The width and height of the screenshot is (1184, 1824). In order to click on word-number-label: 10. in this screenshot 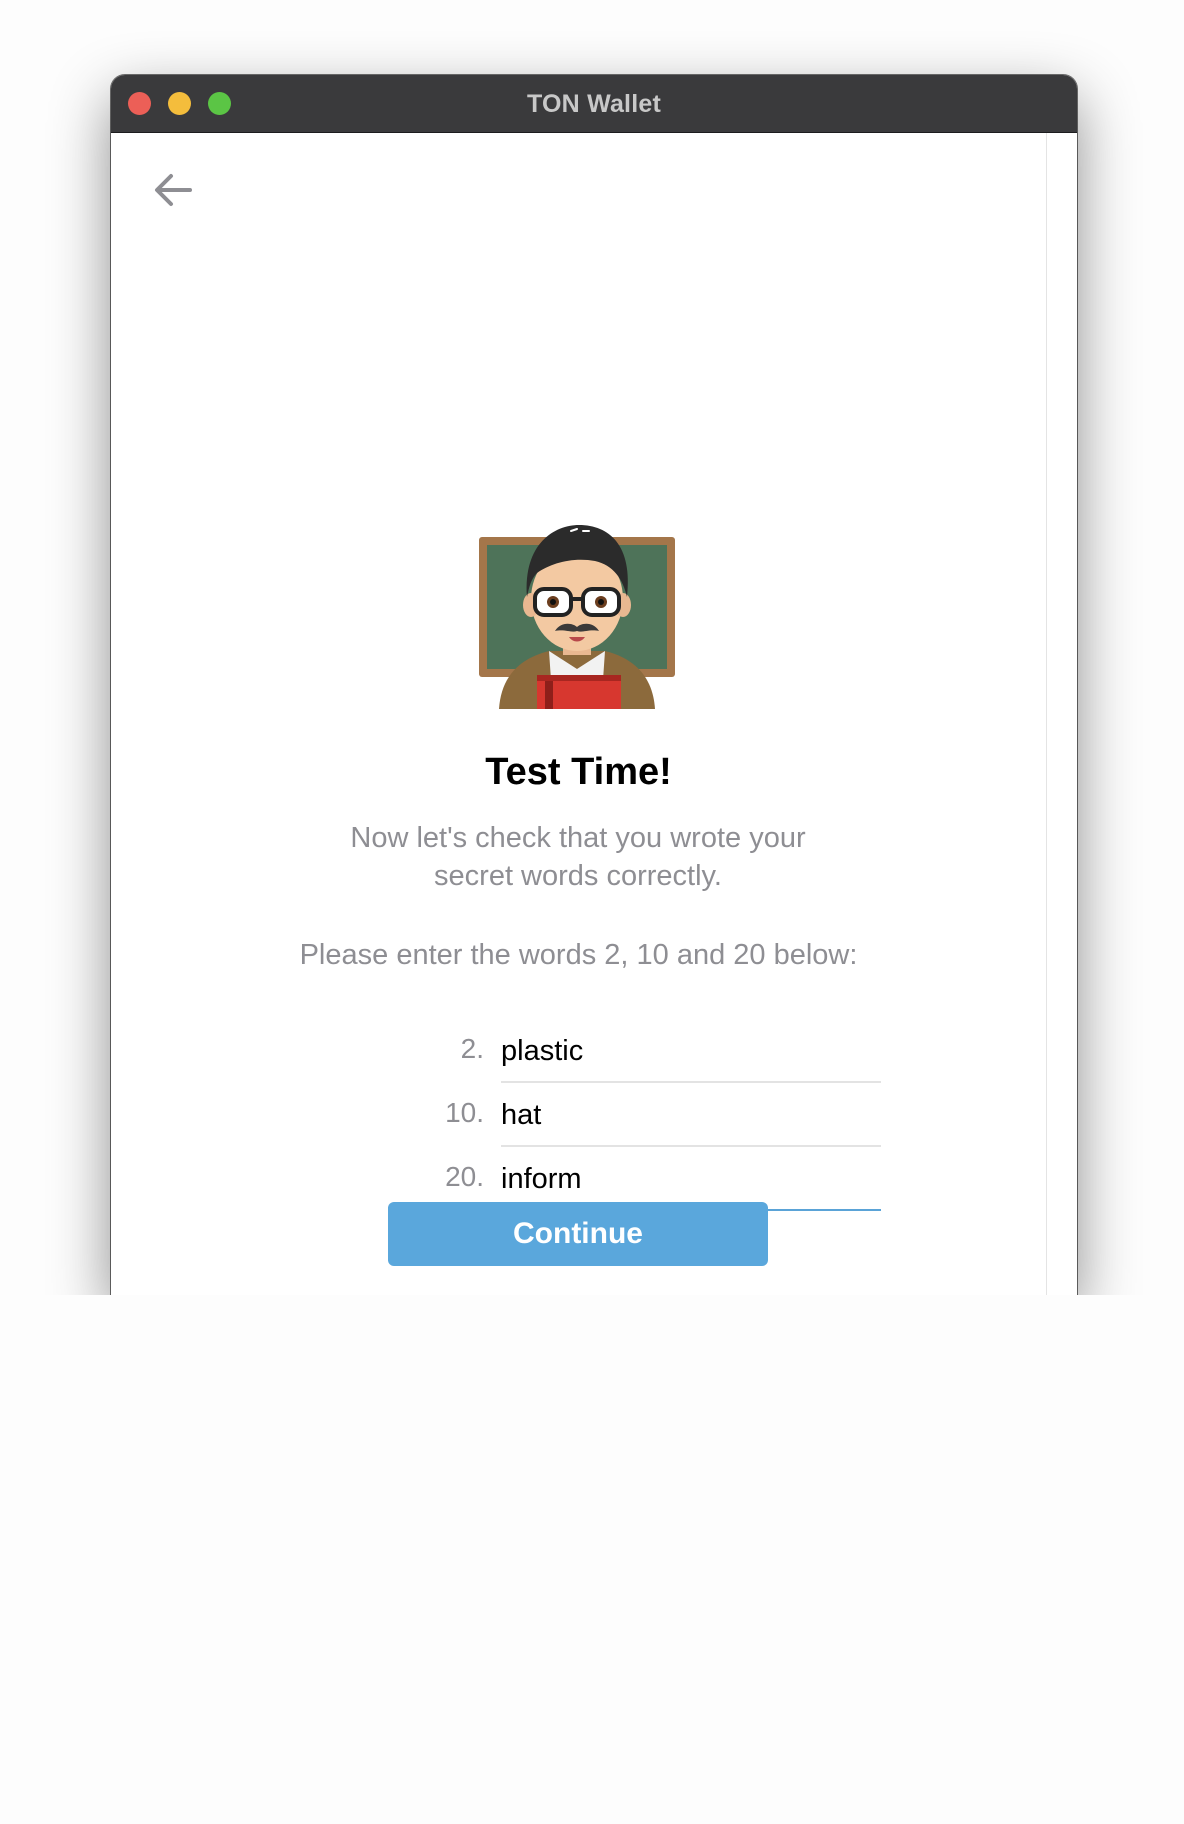, I will do `click(464, 1112)`.